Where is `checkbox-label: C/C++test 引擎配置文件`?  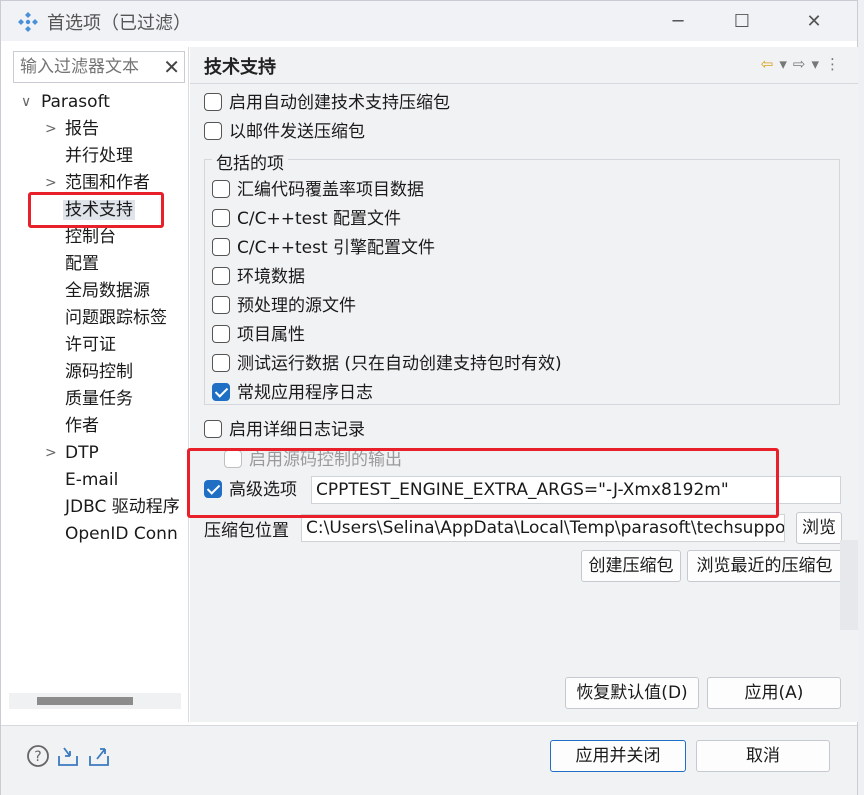 checkbox-label: C/C++test 引擎配置文件 is located at coordinates (336, 248).